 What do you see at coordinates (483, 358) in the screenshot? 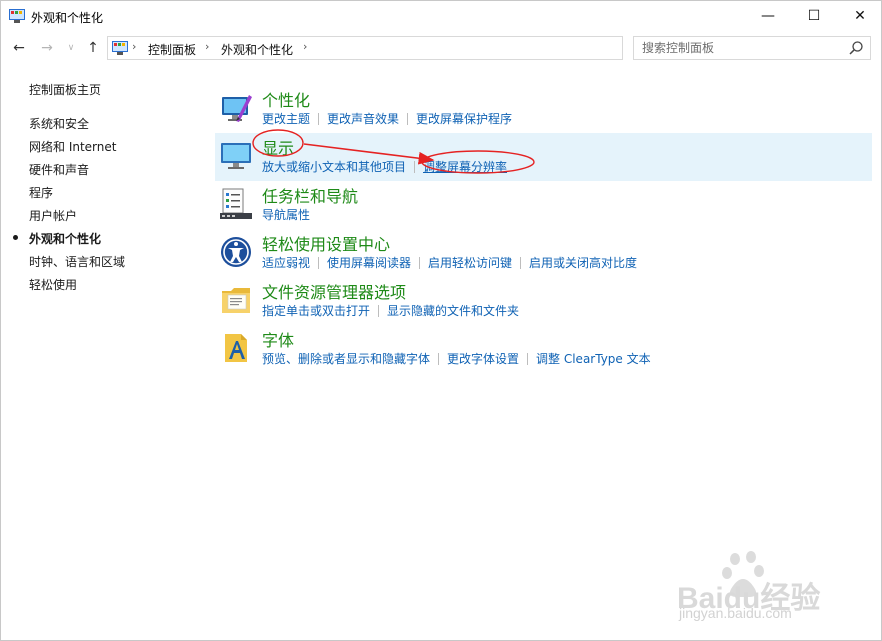
I see `link-change-font-settings: 更改字体设置` at bounding box center [483, 358].